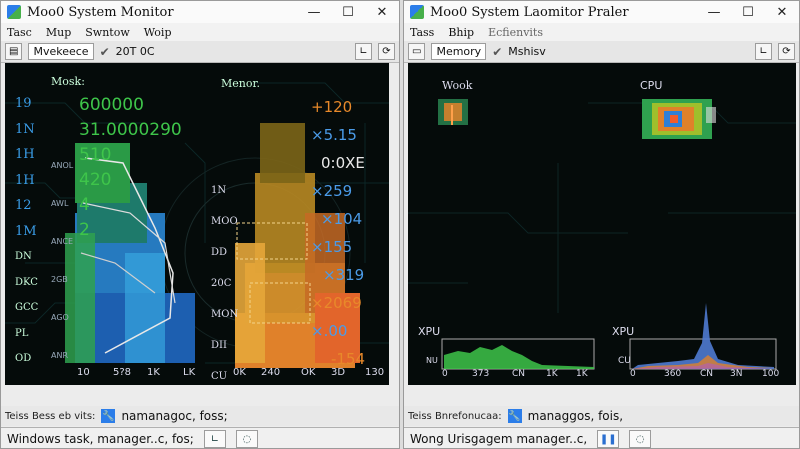 The image size is (800, 449). Describe the element at coordinates (417, 51) in the screenshot. I see `display-icon: ▭` at that location.